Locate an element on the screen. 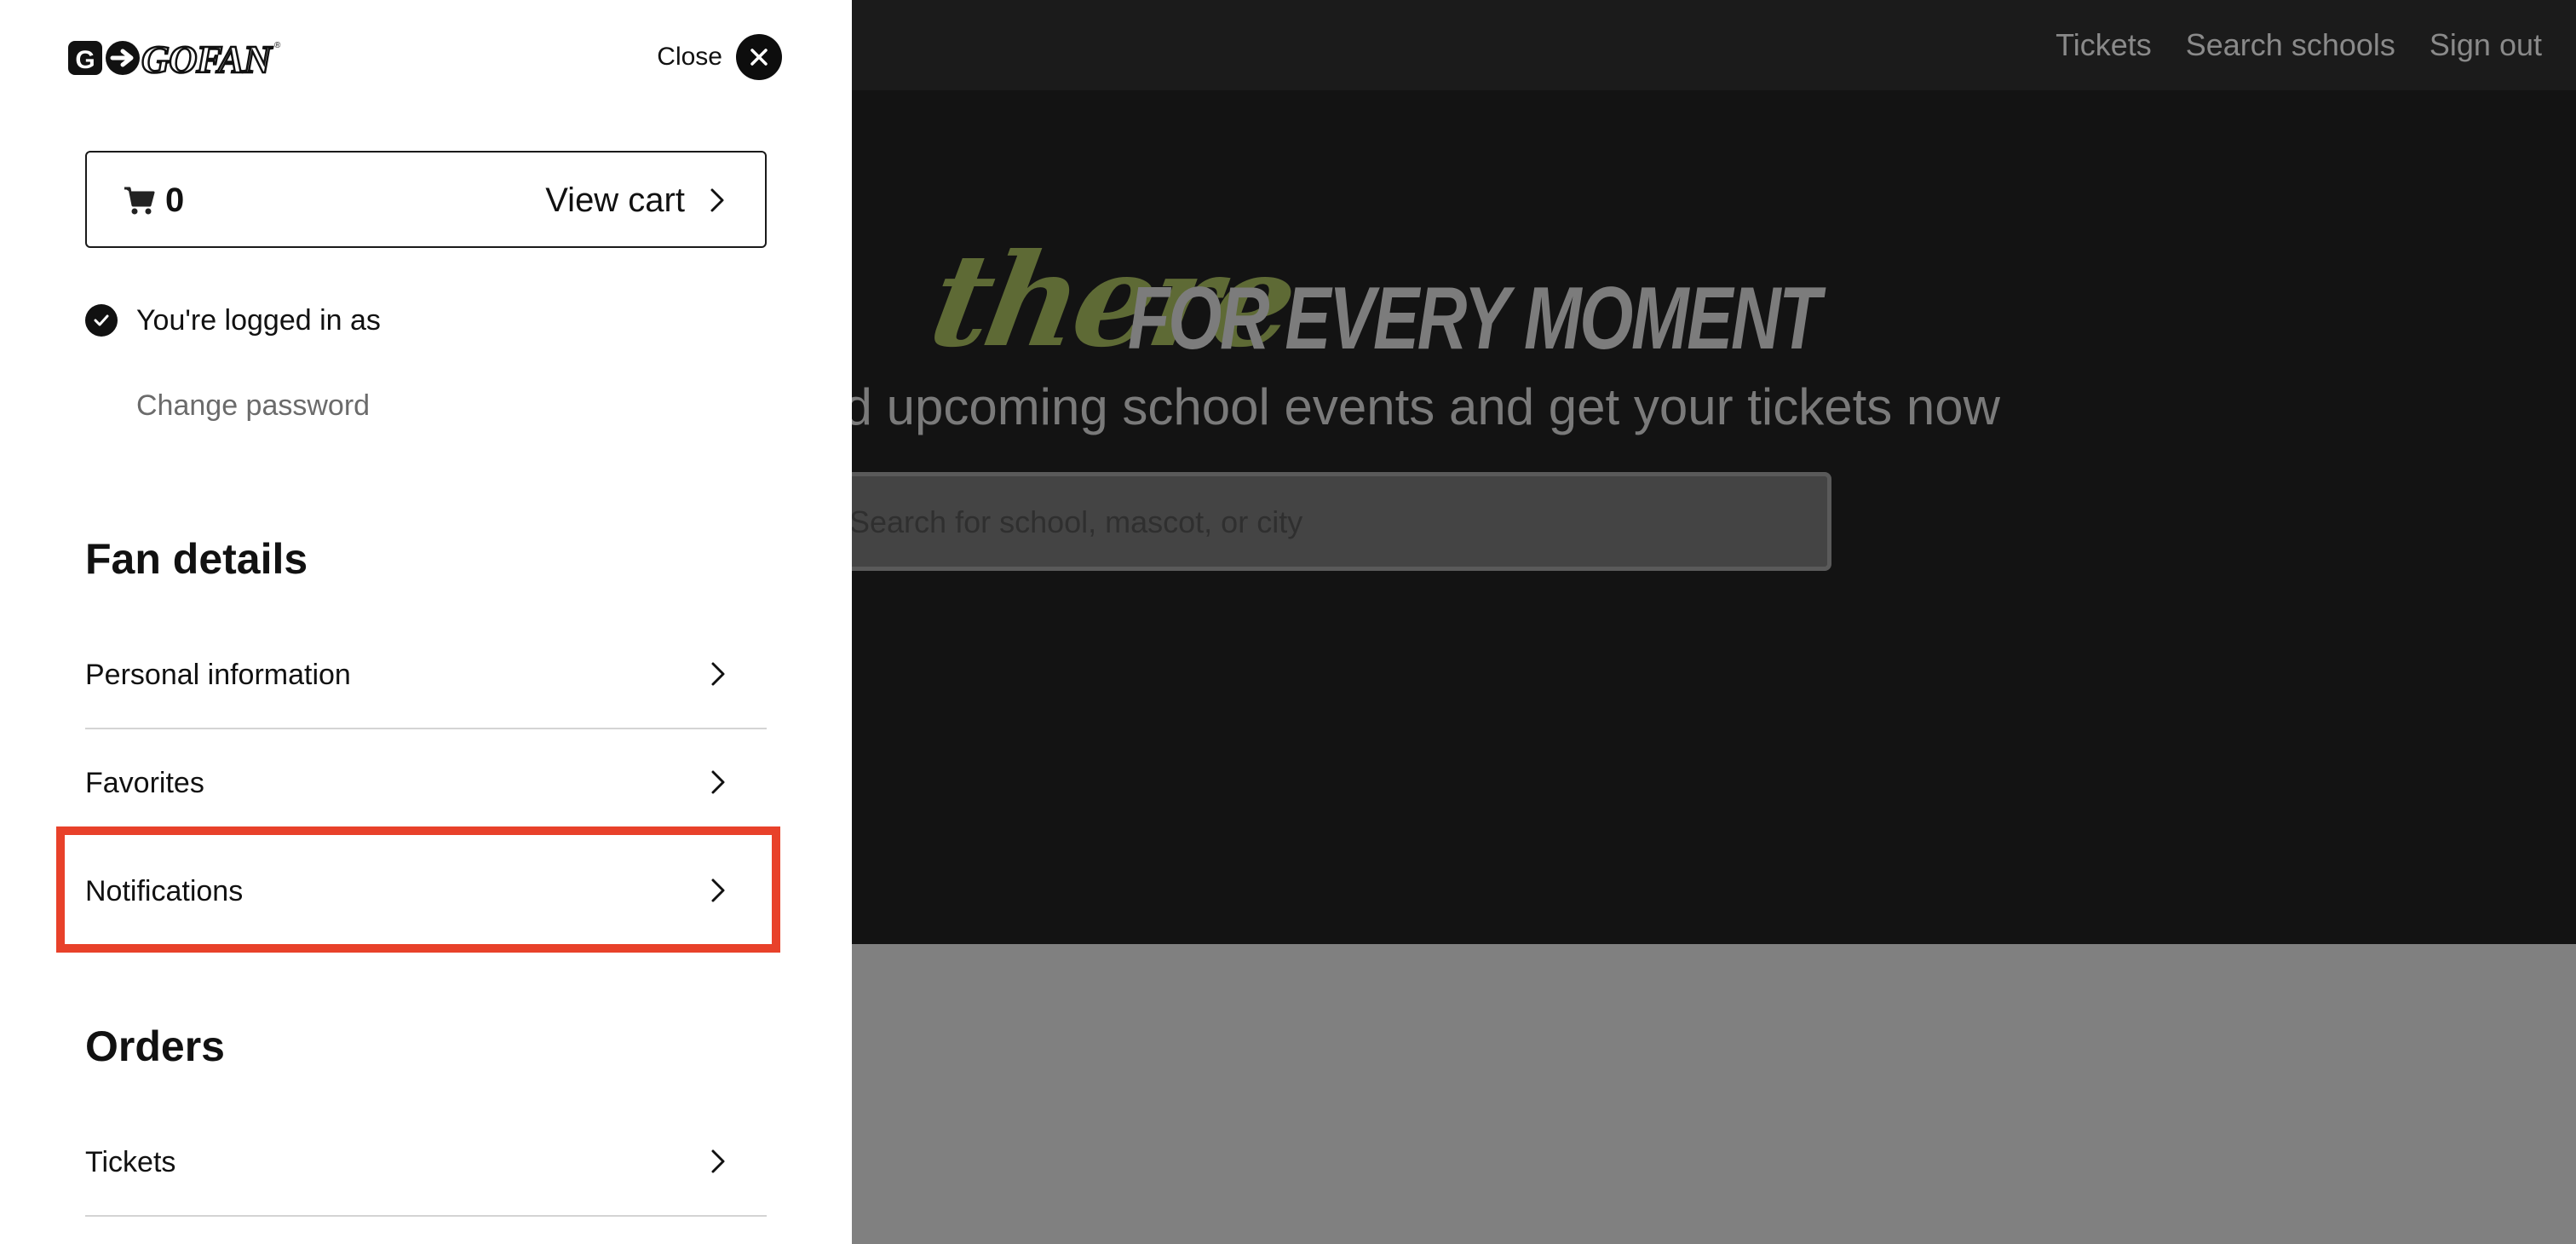  menu-item-personal-information: Personal information is located at coordinates (426, 675).